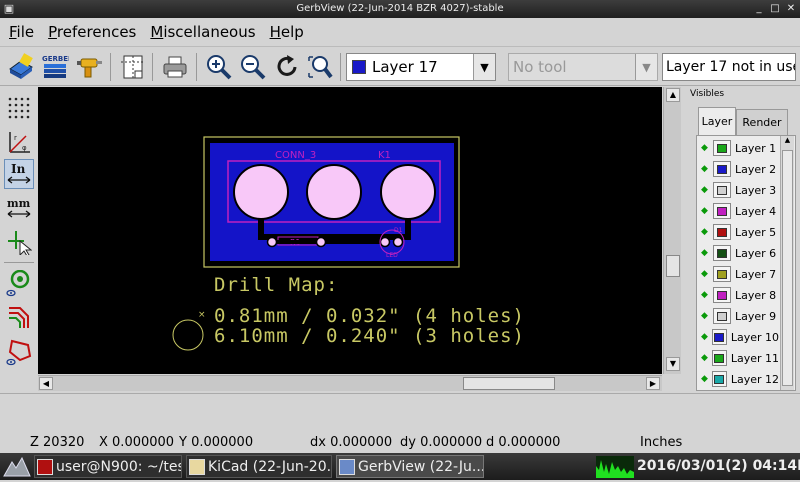 The width and height of the screenshot is (800, 482). Describe the element at coordinates (55, 67) in the screenshot. I see `load-gerber-button: GERBER` at that location.